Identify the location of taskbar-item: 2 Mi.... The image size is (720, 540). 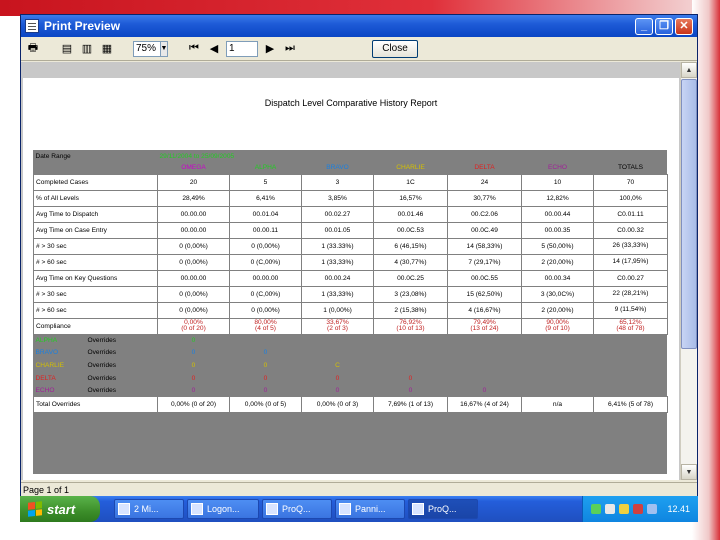
(149, 509).